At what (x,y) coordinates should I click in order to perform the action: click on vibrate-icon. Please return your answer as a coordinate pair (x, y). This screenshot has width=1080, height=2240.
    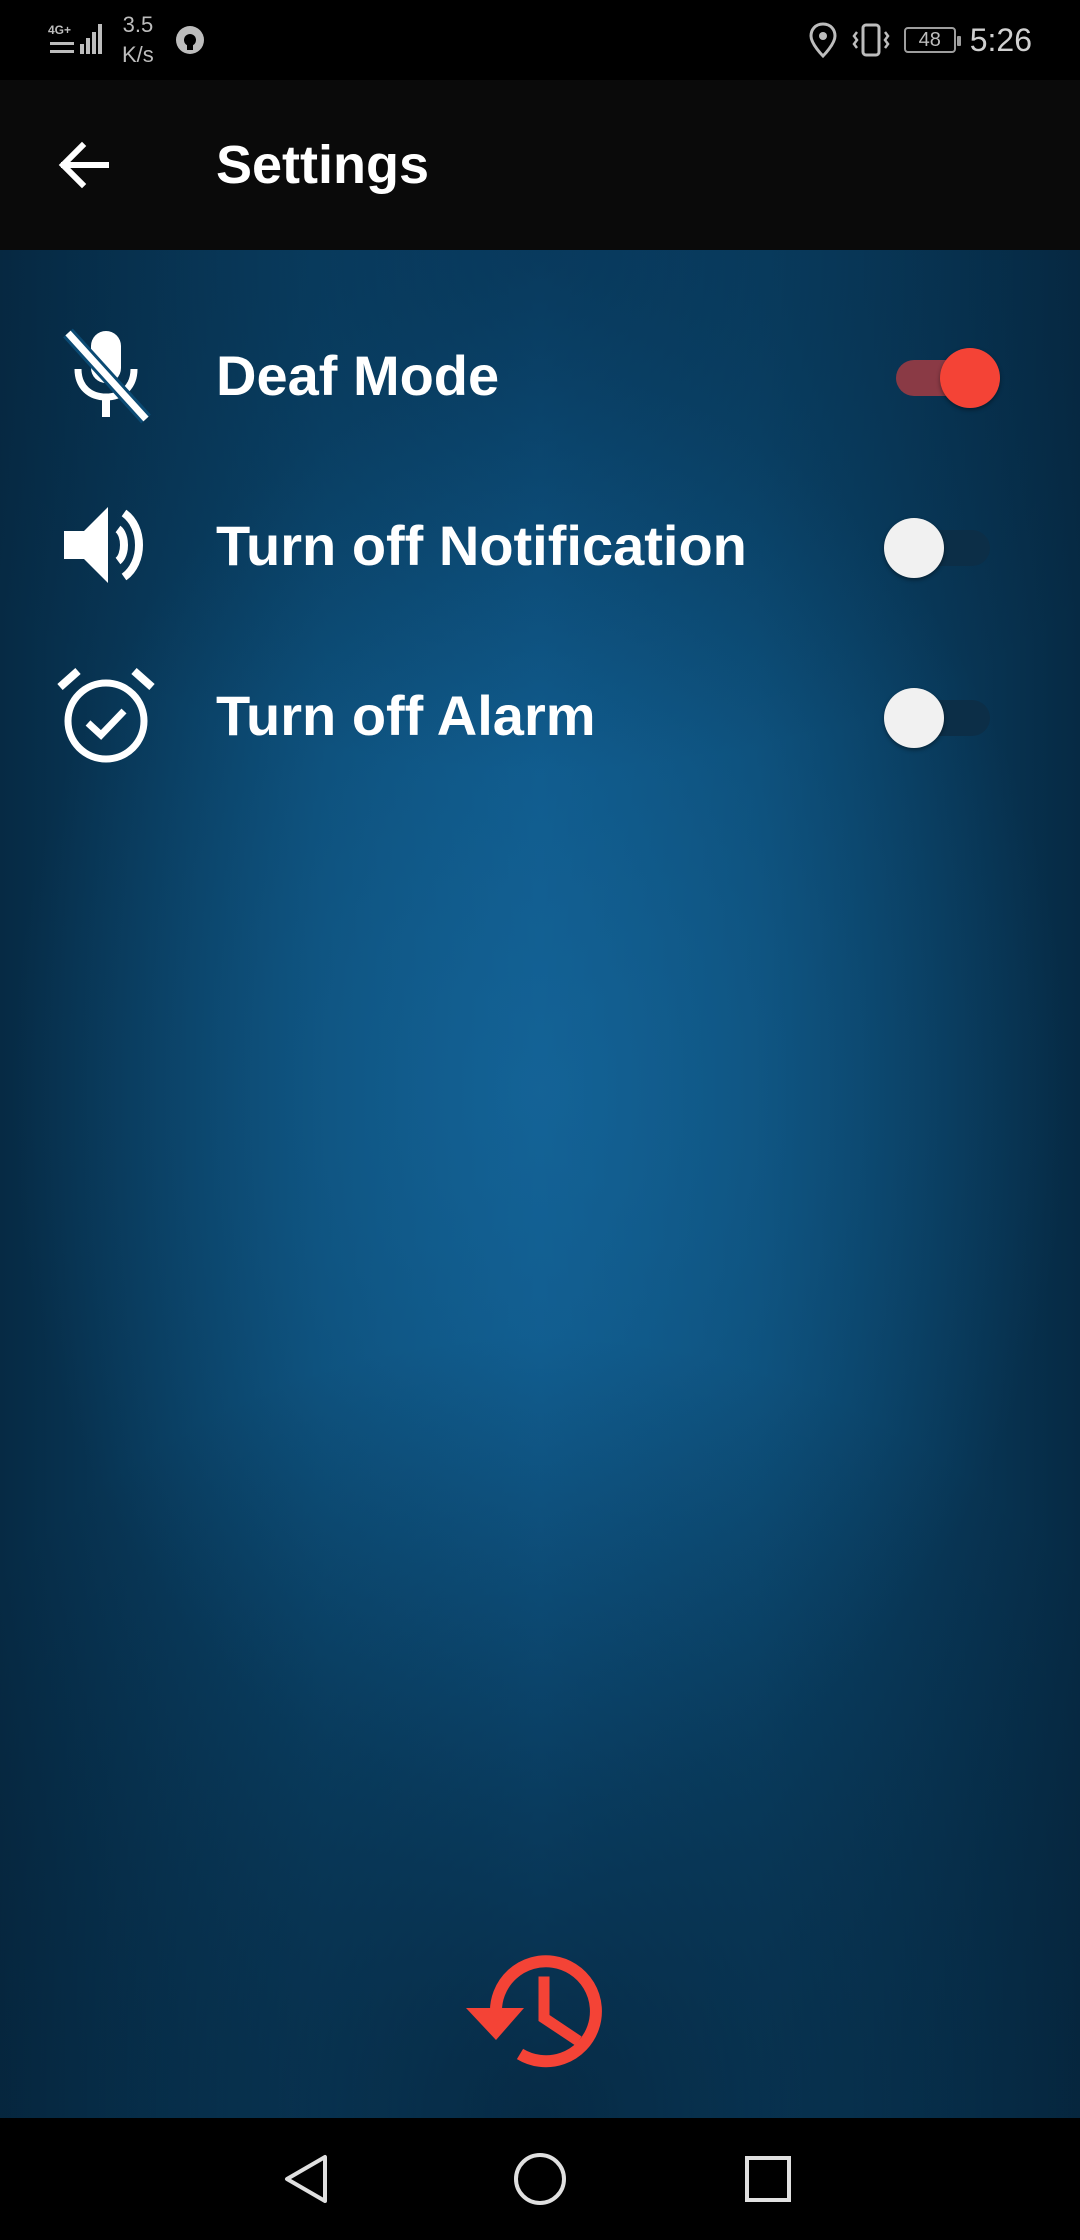
    Looking at the image, I should click on (871, 40).